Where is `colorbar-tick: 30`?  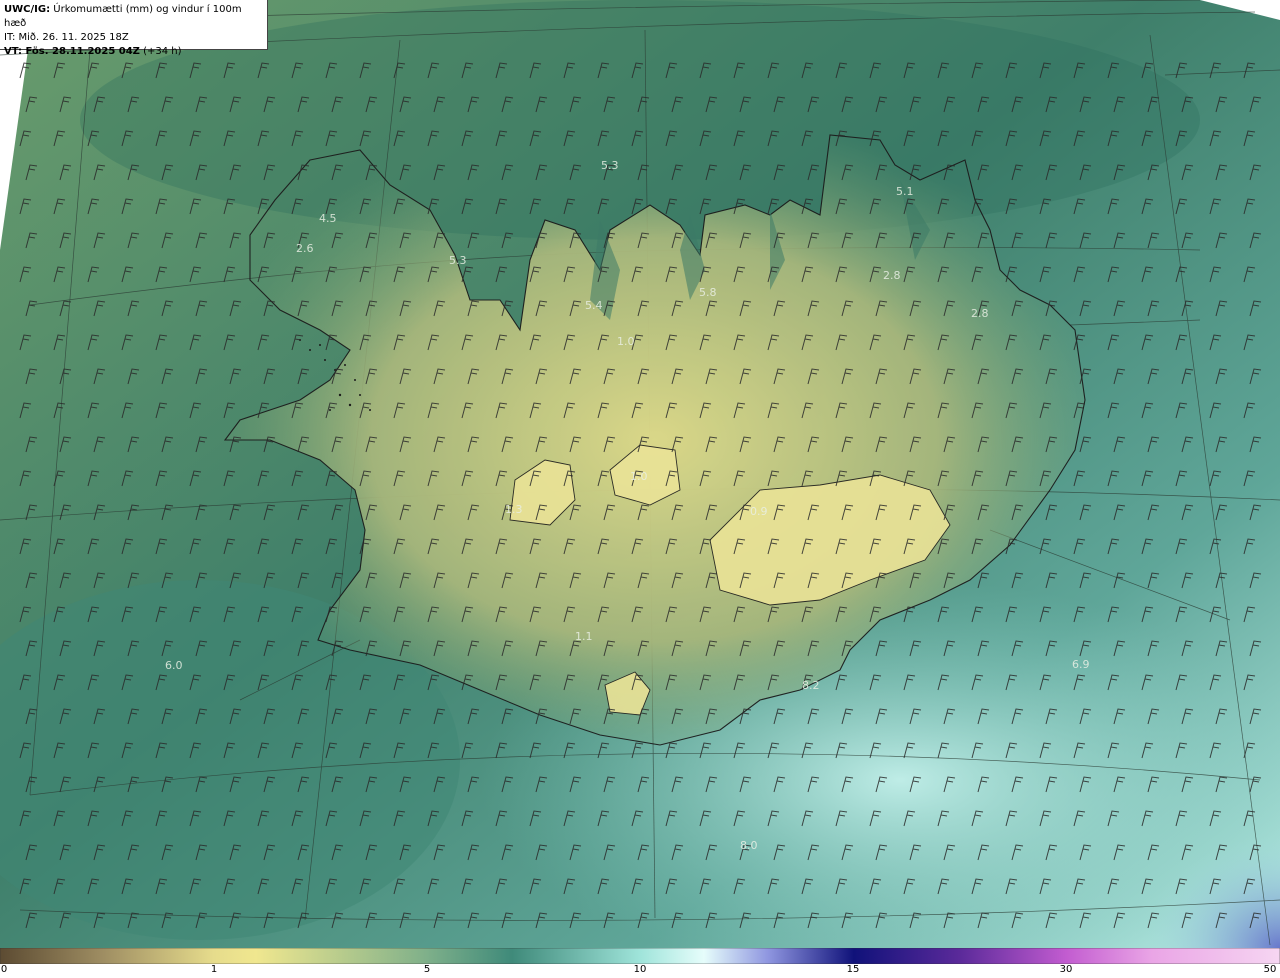
colorbar-tick: 30 is located at coordinates (1066, 969).